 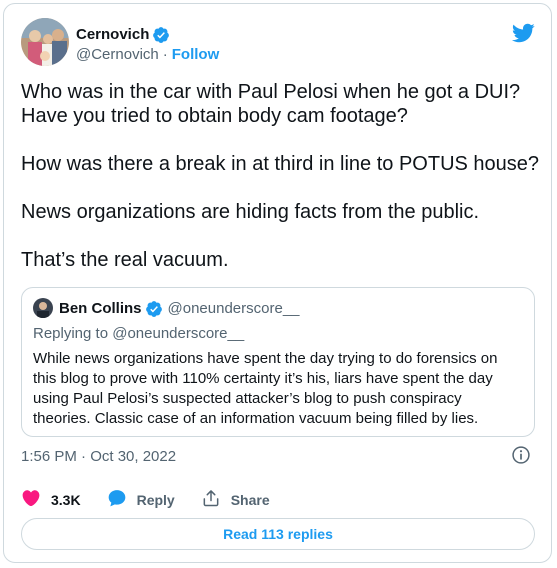 I want to click on follow-button: Follow, so click(x=196, y=55).